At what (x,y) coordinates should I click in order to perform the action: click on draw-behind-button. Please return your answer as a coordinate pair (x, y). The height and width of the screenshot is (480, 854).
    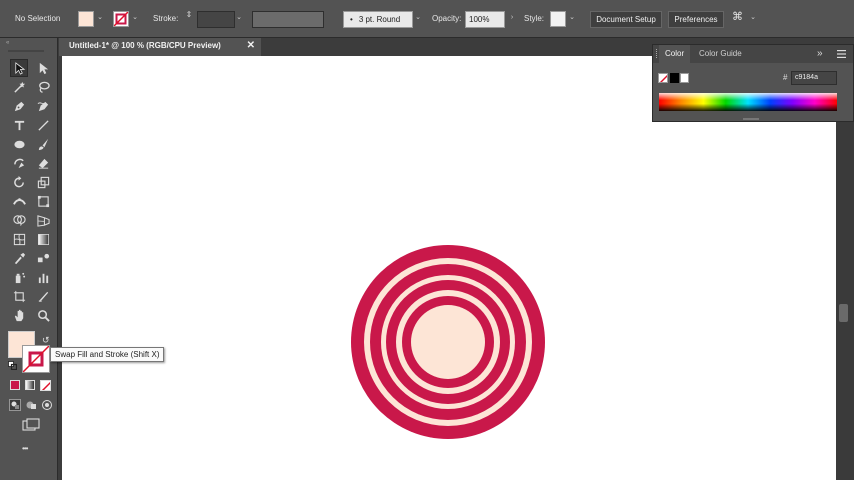
    Looking at the image, I should click on (31, 405).